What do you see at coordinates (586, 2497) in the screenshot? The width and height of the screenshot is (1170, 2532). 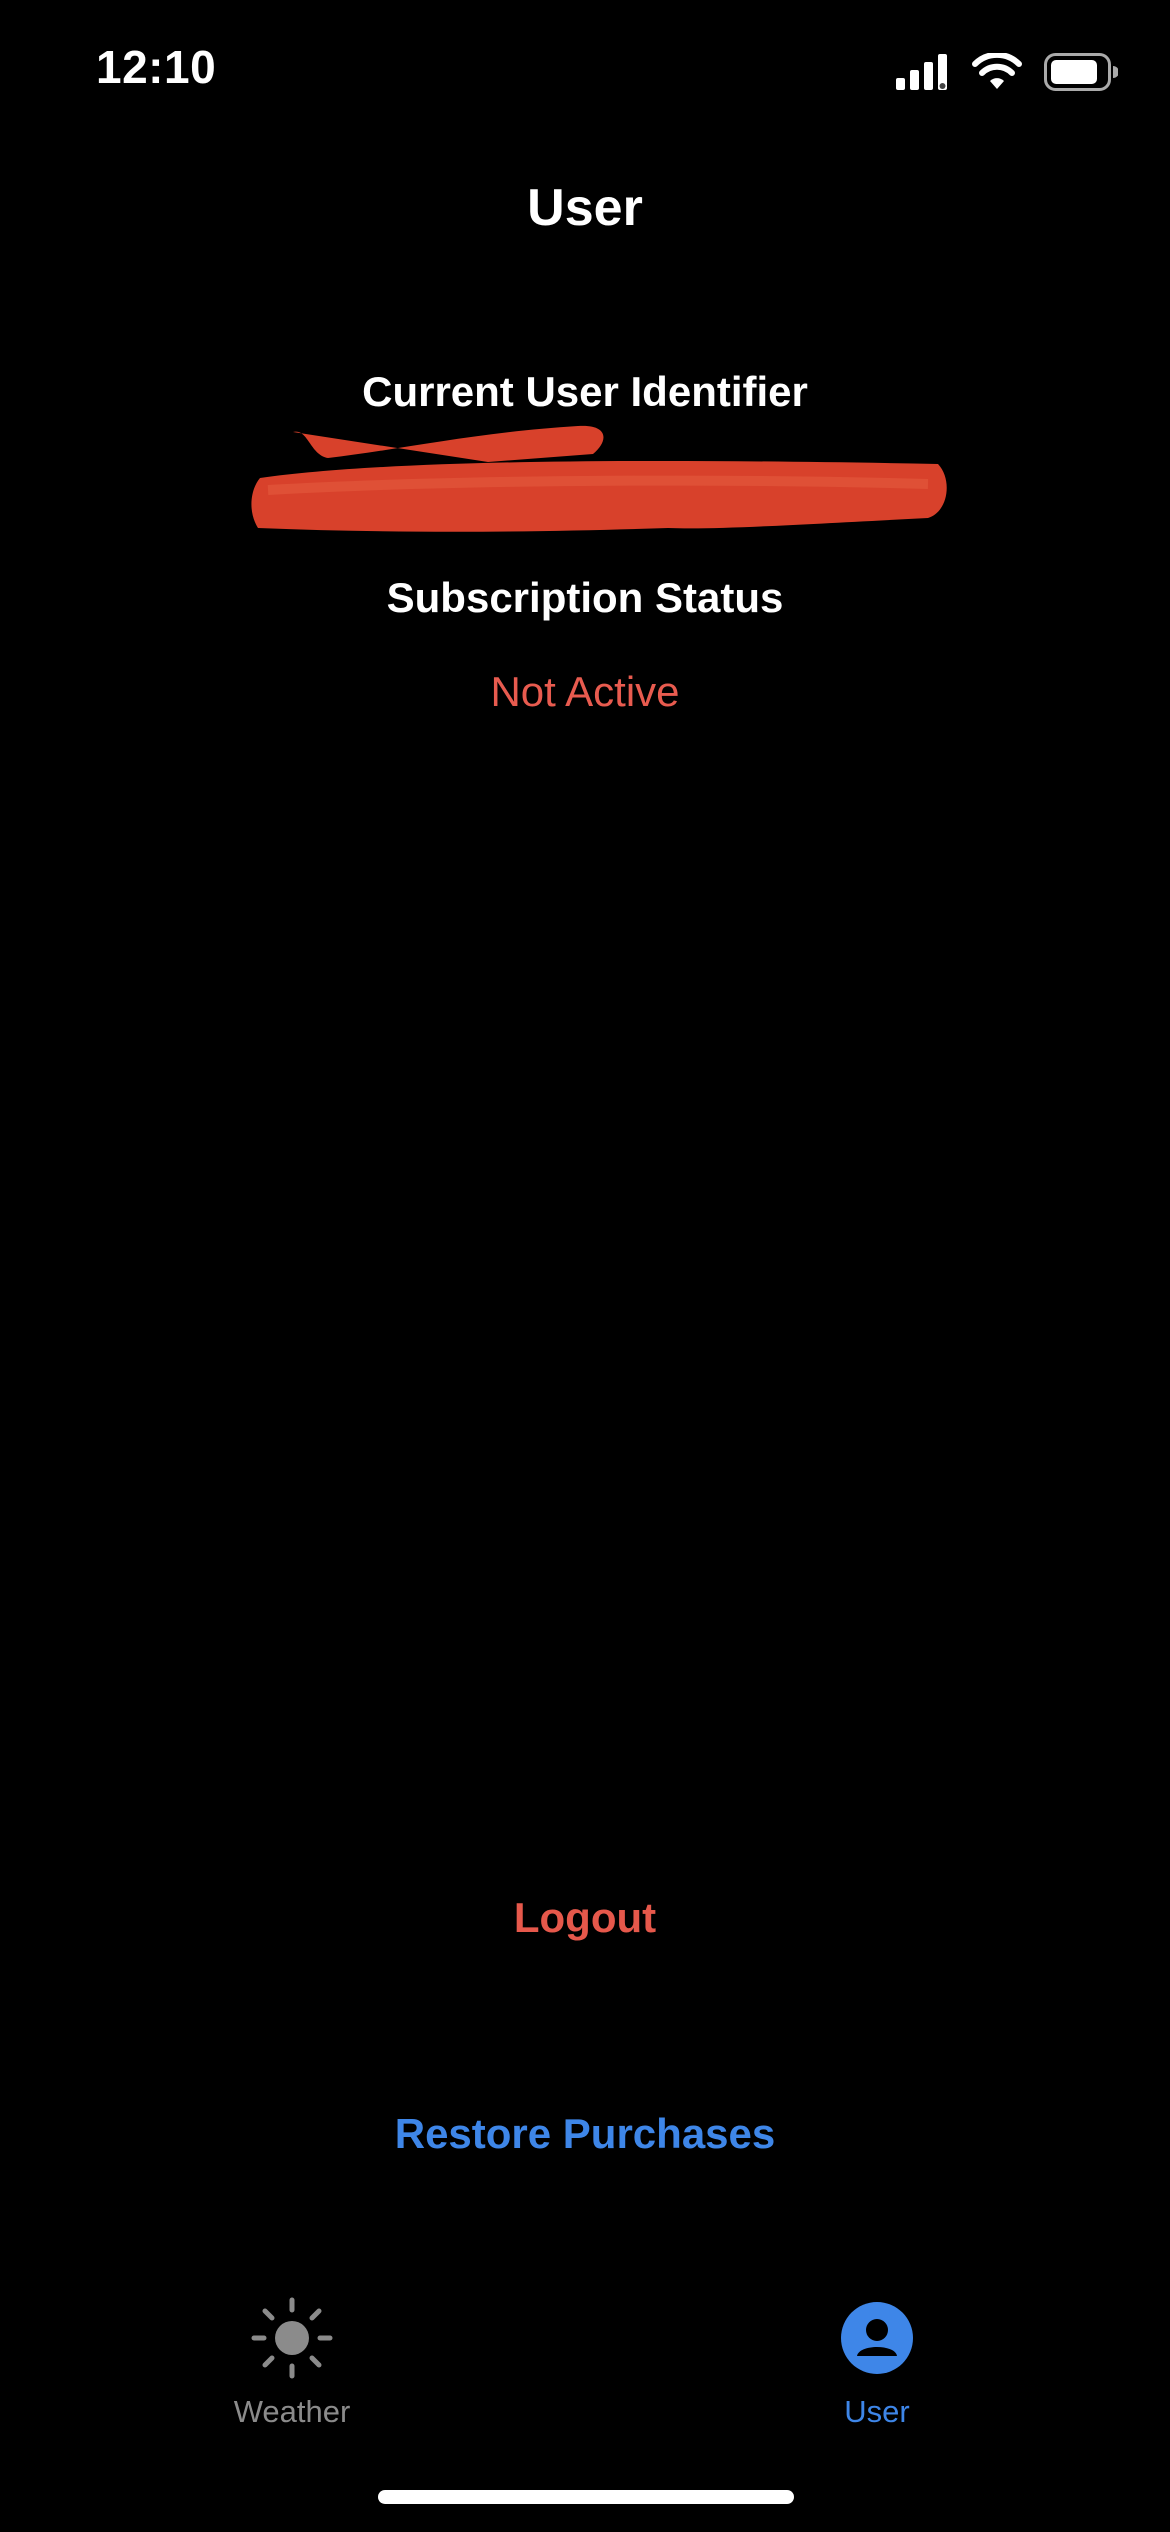 I see `home-indicator` at bounding box center [586, 2497].